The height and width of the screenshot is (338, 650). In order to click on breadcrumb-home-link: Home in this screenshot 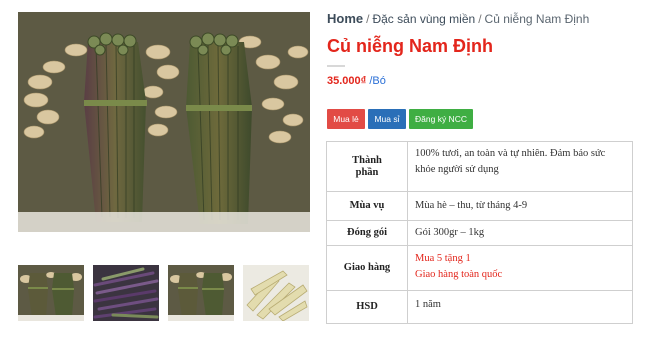, I will do `click(345, 18)`.